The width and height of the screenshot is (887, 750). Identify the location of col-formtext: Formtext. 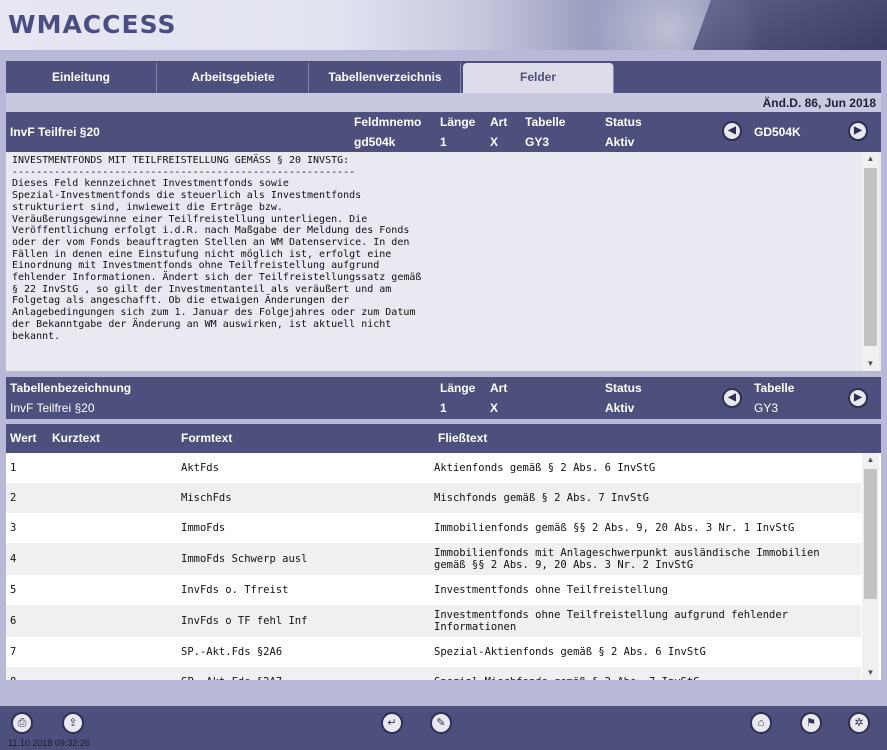
(207, 438).